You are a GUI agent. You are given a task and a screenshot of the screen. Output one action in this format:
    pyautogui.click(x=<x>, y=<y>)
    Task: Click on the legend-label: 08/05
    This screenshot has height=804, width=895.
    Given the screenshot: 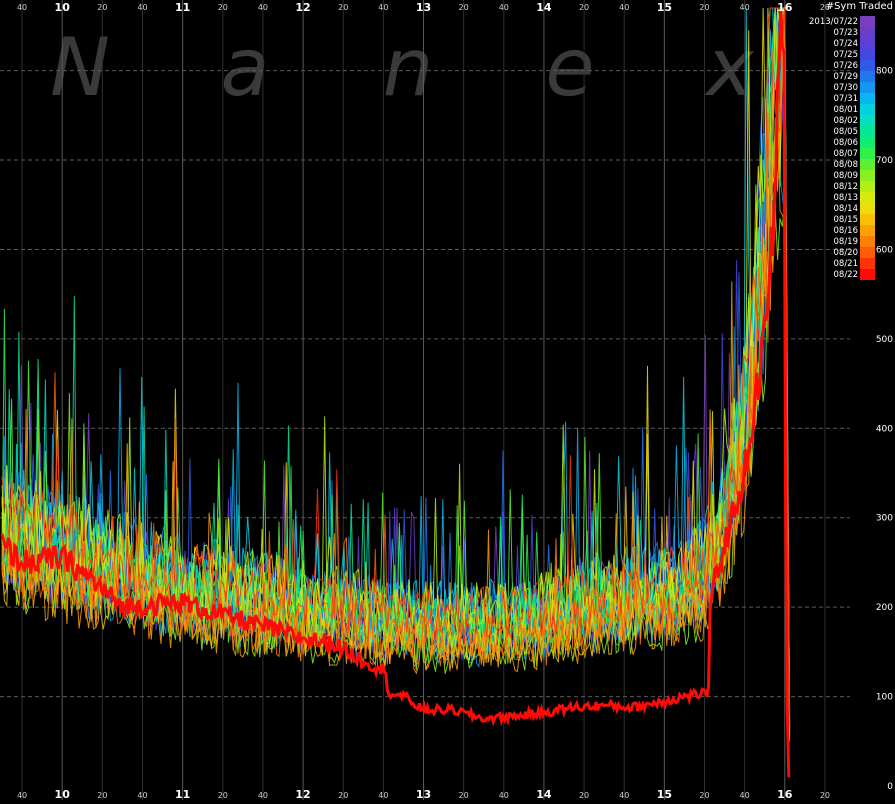 What is the action you would take?
    pyautogui.click(x=846, y=132)
    